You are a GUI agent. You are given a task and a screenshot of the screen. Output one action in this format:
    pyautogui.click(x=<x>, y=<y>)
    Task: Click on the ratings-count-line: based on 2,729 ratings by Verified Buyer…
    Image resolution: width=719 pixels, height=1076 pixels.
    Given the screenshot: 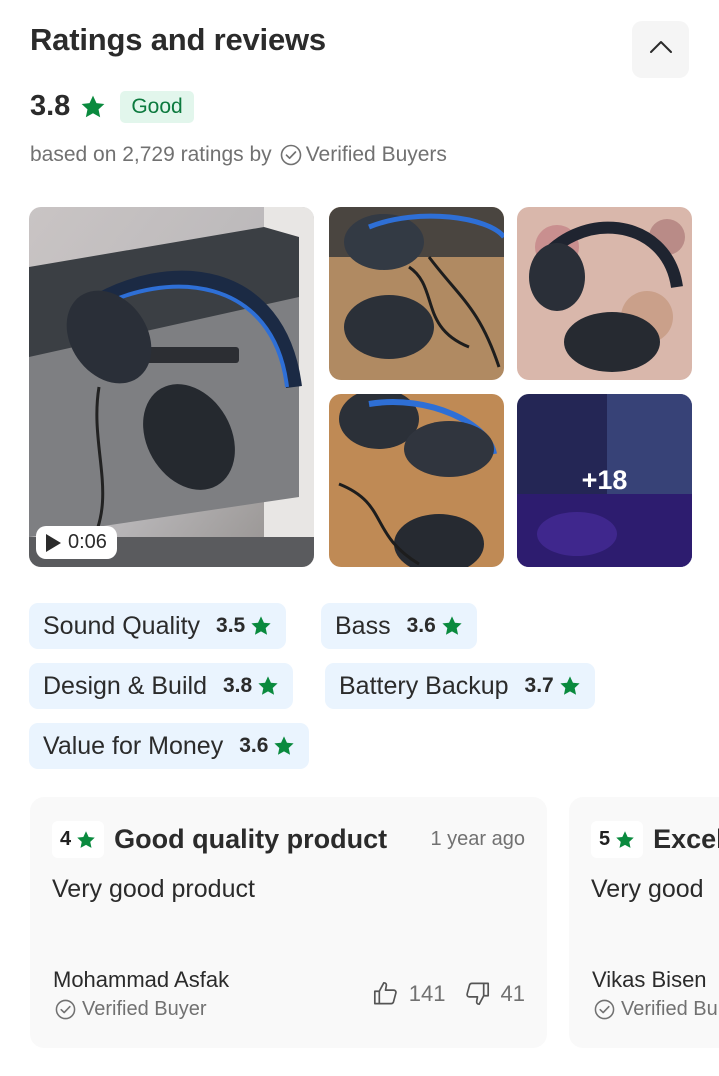 What is the action you would take?
    pyautogui.click(x=238, y=155)
    